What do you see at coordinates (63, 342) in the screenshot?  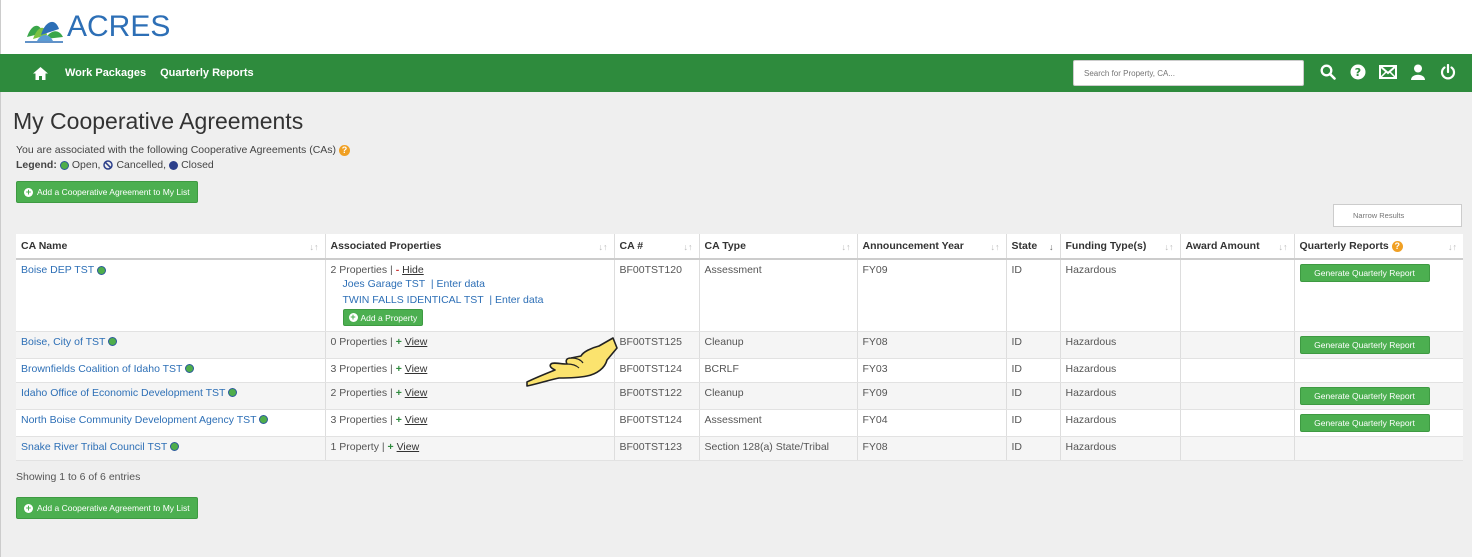 I see `ca-name-link: Boise, City of TST` at bounding box center [63, 342].